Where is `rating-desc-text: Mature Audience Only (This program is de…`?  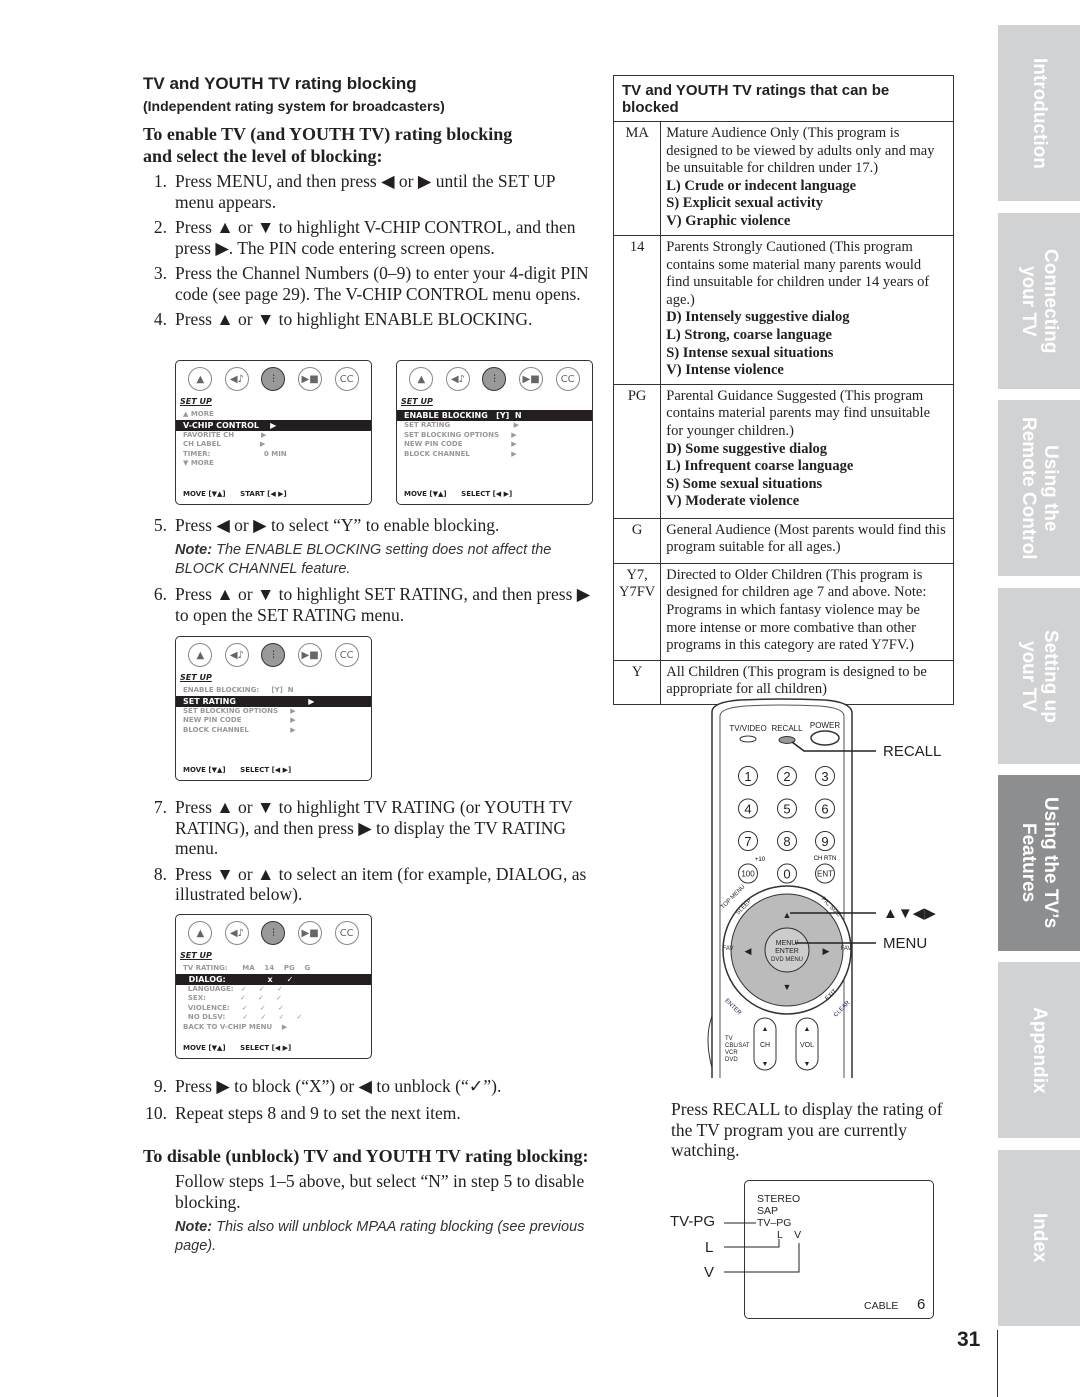
rating-desc-text: Mature Audience Only (This program is de… is located at coordinates (800, 151).